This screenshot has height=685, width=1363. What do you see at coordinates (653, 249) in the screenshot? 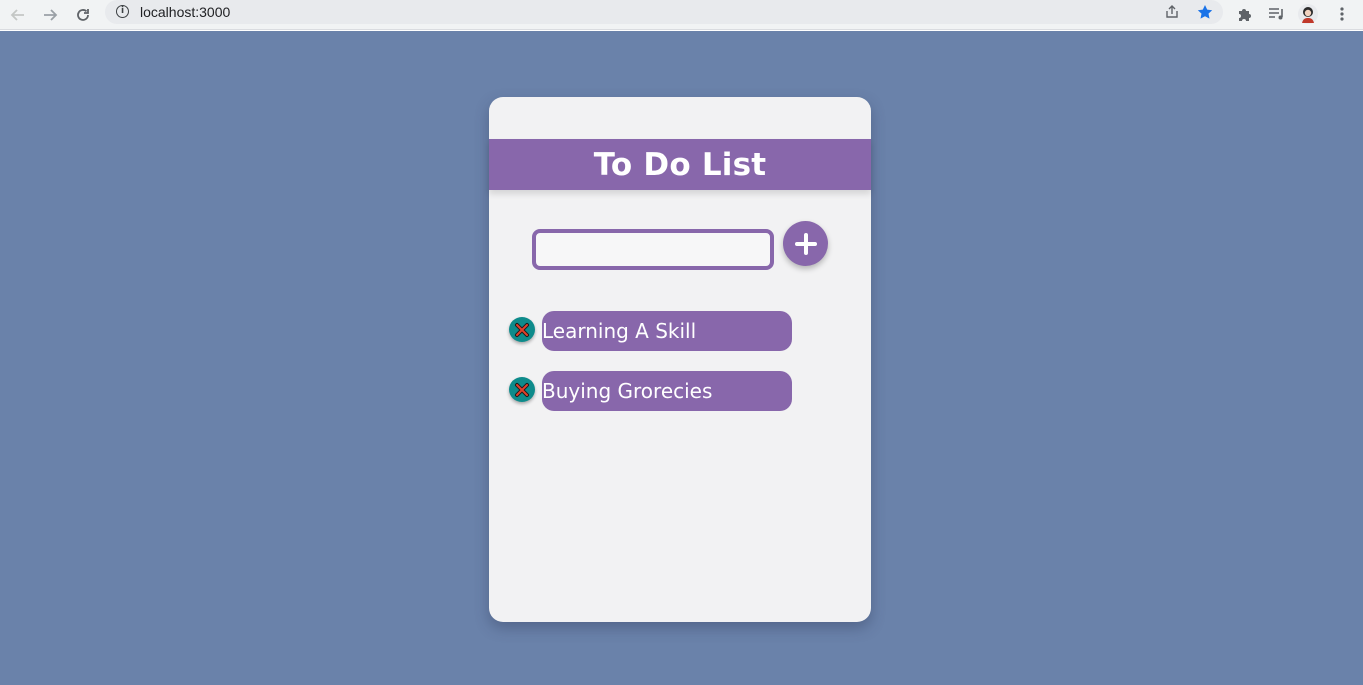
I see `todo-input` at bounding box center [653, 249].